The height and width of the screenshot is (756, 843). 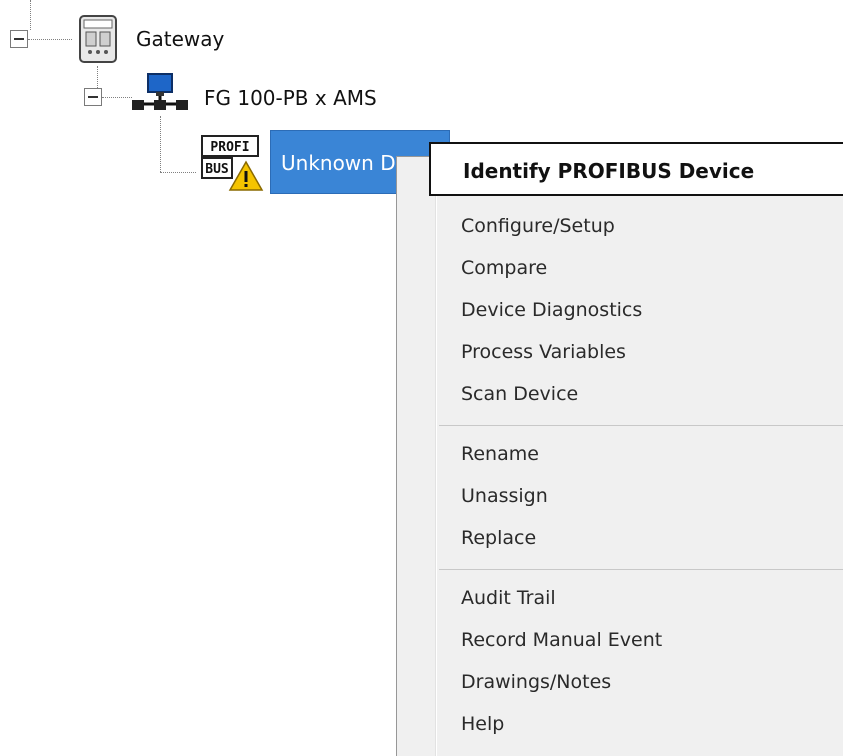 I want to click on menu-item-configure-setup: Configure/Setup, so click(x=620, y=226).